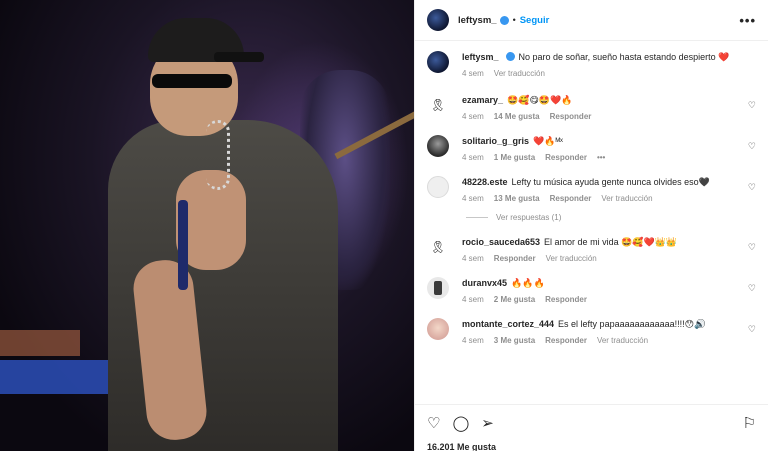  What do you see at coordinates (528, 283) in the screenshot?
I see `comment-text: 🔥🔥🔥` at bounding box center [528, 283].